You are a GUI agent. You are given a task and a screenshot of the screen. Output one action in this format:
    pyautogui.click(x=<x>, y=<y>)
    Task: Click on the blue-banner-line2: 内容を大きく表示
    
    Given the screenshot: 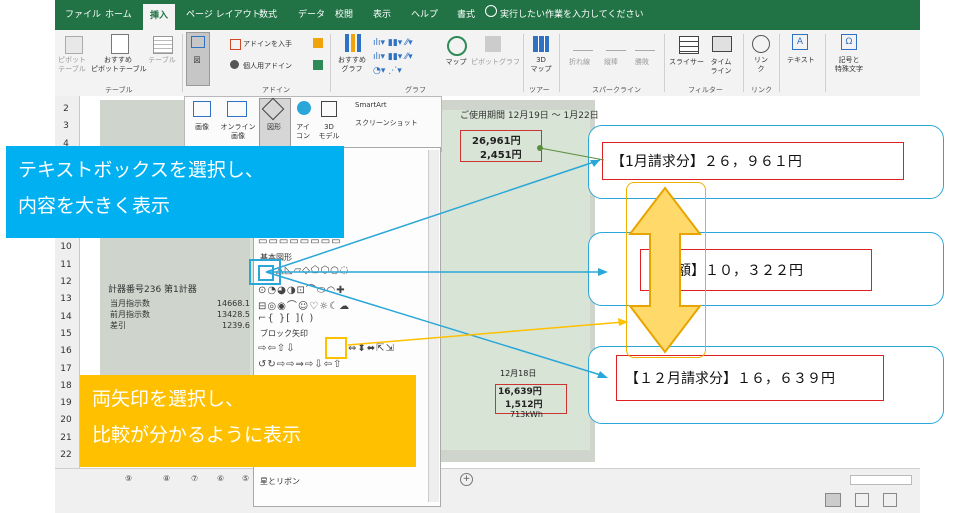 What is the action you would take?
    pyautogui.click(x=94, y=206)
    